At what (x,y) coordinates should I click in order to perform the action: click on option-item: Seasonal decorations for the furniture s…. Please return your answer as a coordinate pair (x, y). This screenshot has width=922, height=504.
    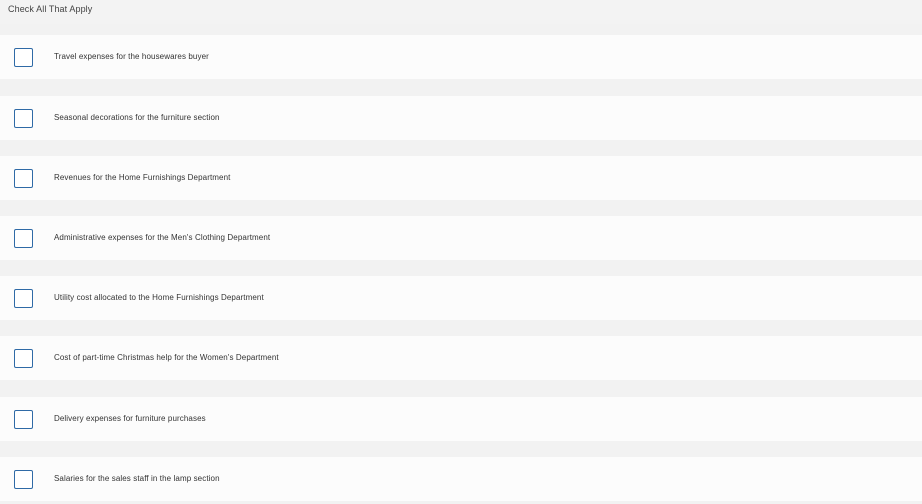
    Looking at the image, I should click on (461, 118).